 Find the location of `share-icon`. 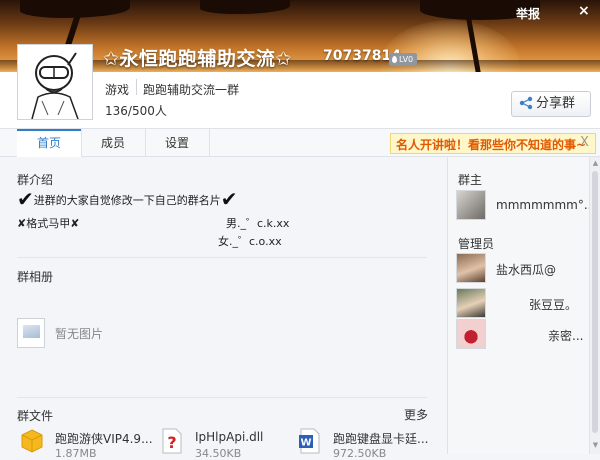

share-icon is located at coordinates (526, 103).